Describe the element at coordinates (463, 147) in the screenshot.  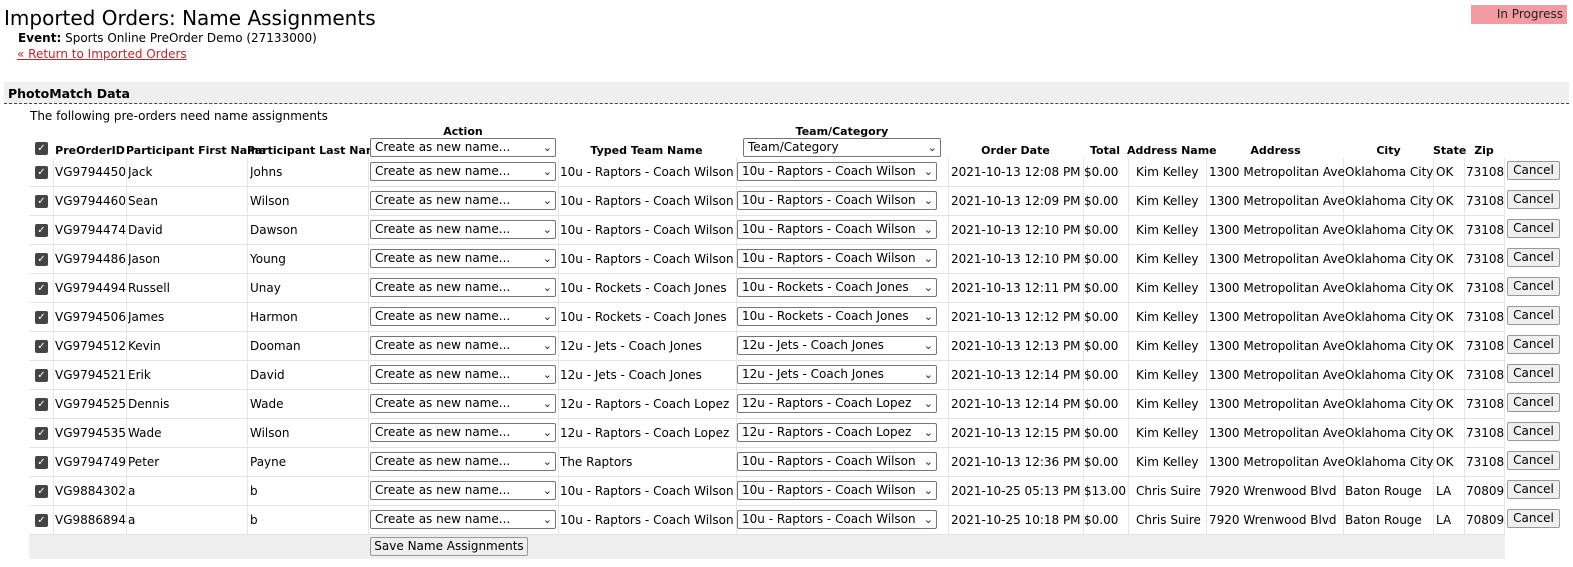
I see `bulk-action-select: Create as new name... ⌄` at that location.